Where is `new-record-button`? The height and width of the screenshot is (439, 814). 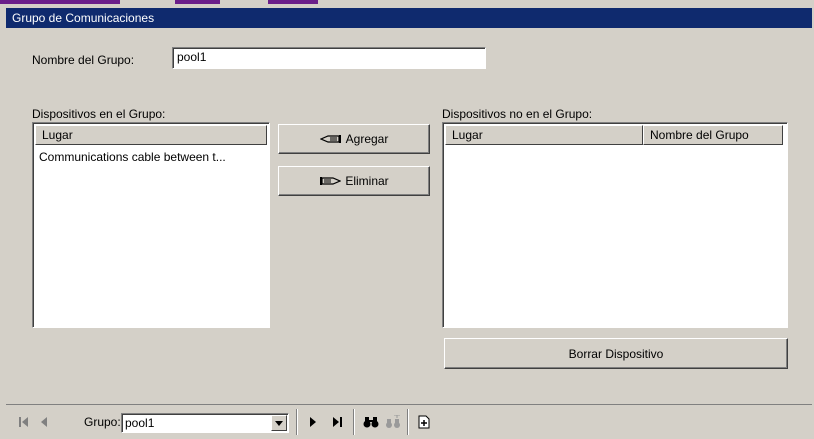 new-record-button is located at coordinates (424, 422).